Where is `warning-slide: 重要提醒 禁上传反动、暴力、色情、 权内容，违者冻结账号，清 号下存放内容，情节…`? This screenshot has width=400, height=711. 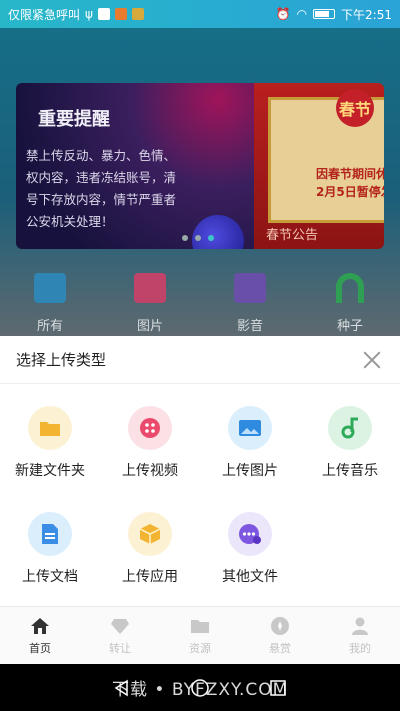
warning-slide: 重要提醒 禁上传反动、暴力、色情、 权内容，违者冻结账号，清 号下存放内容，情节… is located at coordinates (135, 166).